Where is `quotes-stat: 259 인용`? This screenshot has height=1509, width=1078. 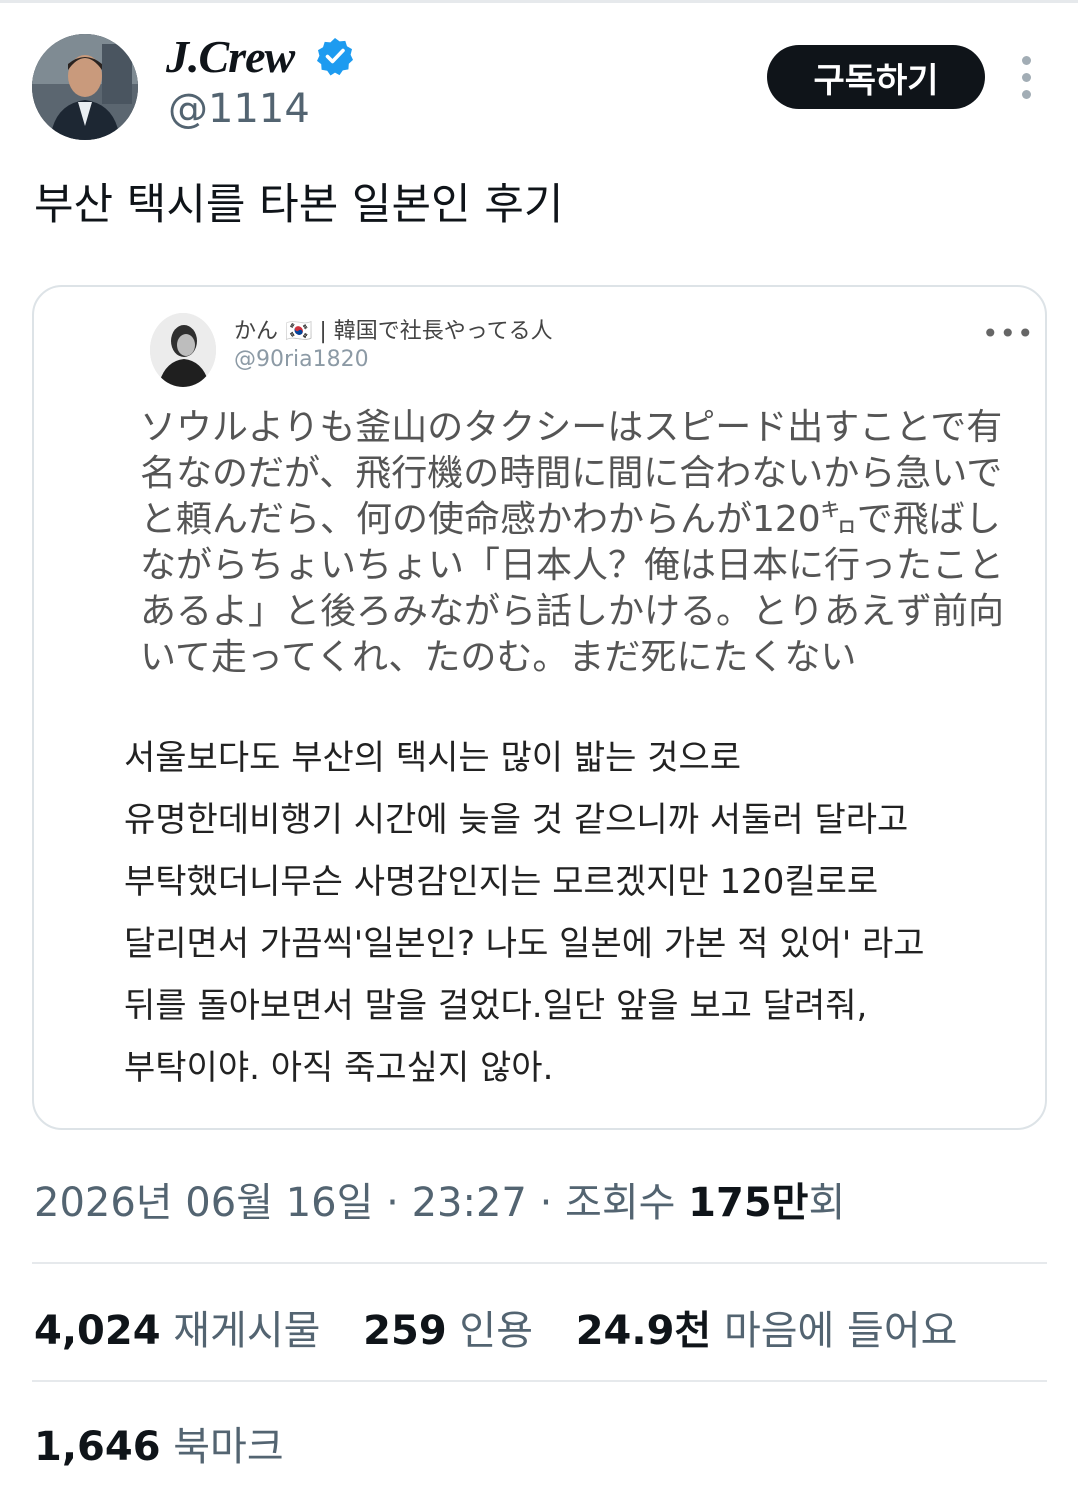 quotes-stat: 259 인용 is located at coordinates (463, 1331).